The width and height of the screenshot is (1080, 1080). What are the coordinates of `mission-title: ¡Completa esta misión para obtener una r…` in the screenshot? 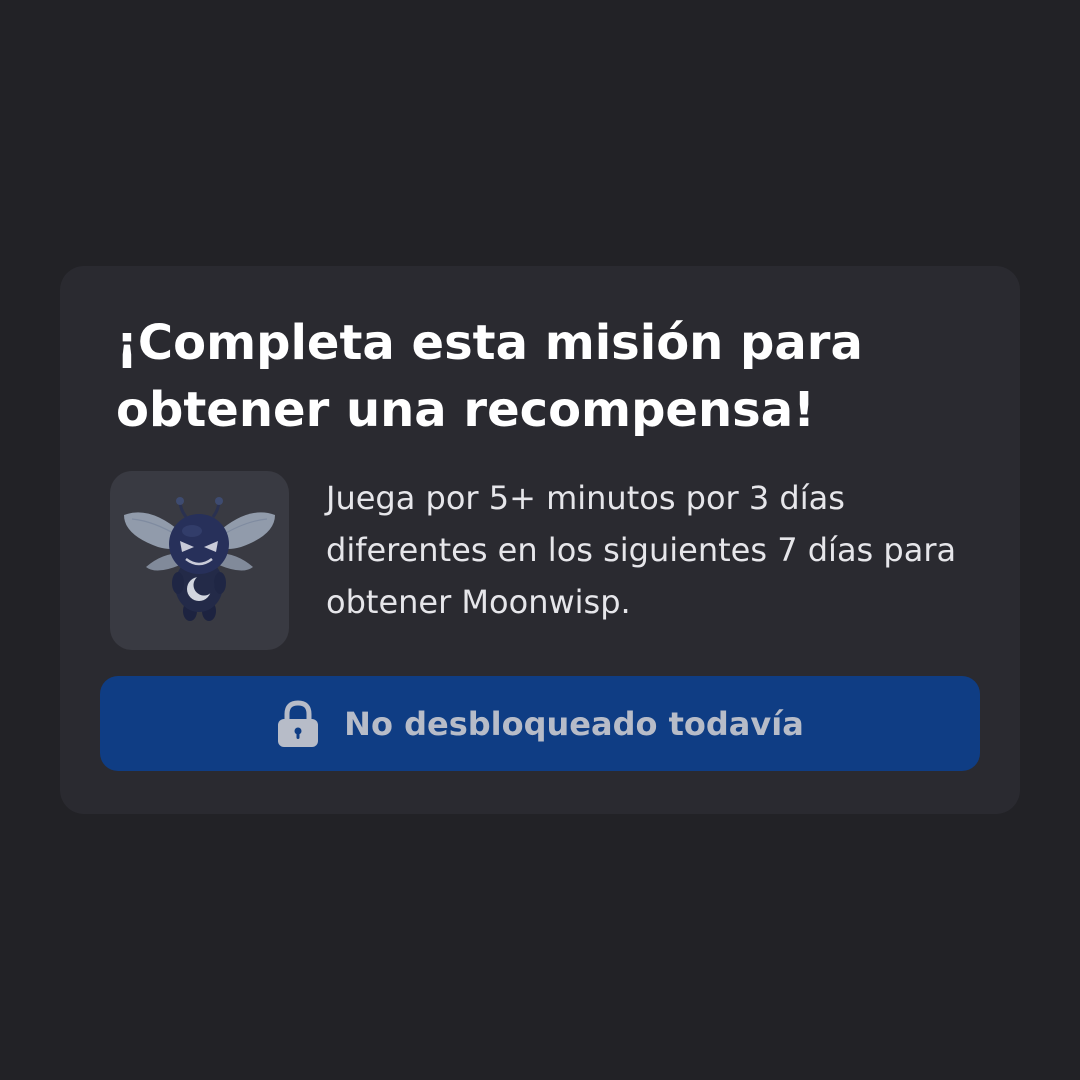 It's located at (489, 376).